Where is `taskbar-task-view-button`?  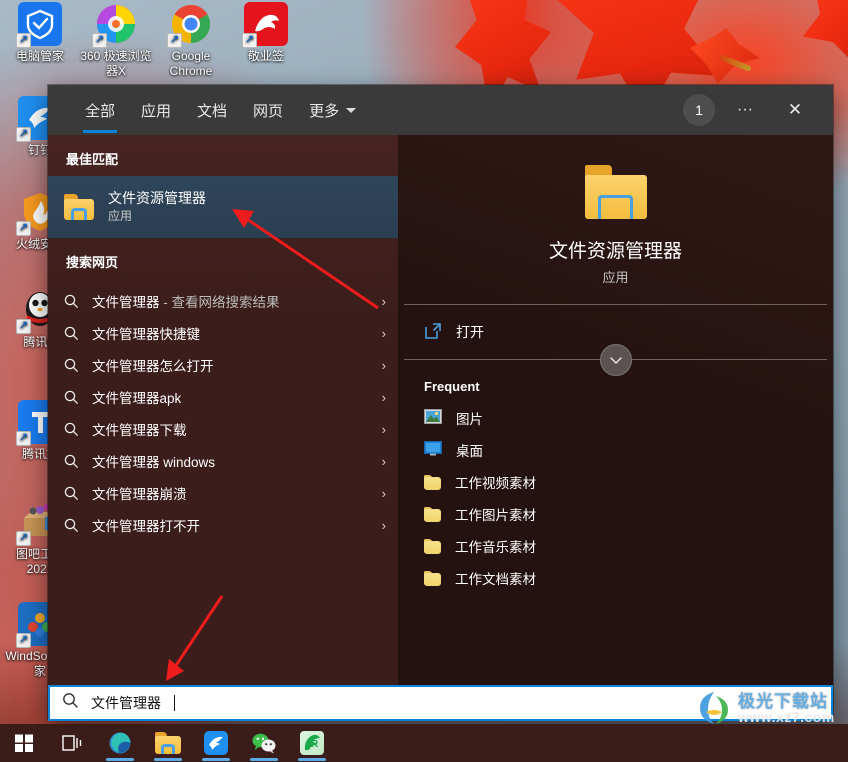
taskbar-task-view-button is located at coordinates (72, 743).